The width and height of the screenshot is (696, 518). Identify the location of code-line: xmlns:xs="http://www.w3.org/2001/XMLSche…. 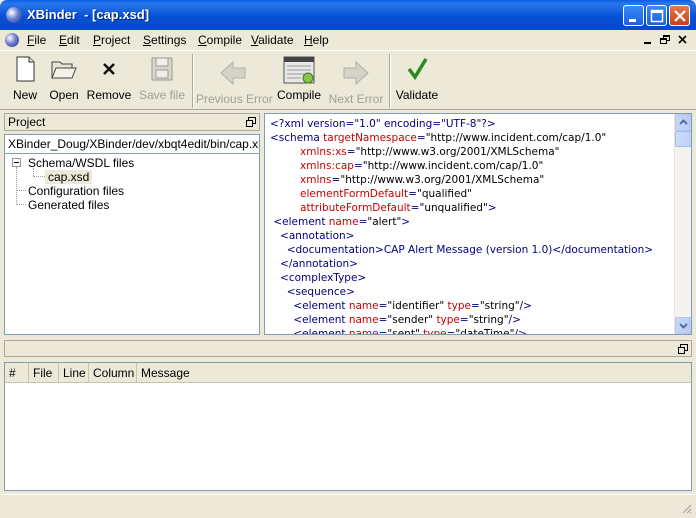
(461, 152).